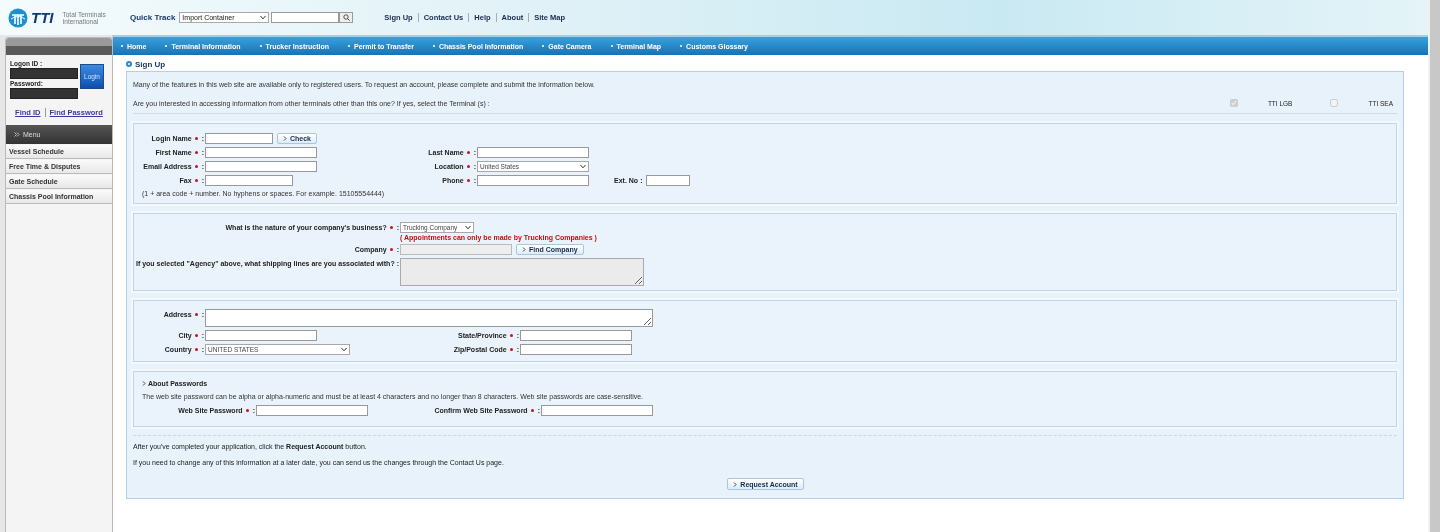 The width and height of the screenshot is (1440, 532). What do you see at coordinates (1434, 266) in the screenshot?
I see `scrollbar` at bounding box center [1434, 266].